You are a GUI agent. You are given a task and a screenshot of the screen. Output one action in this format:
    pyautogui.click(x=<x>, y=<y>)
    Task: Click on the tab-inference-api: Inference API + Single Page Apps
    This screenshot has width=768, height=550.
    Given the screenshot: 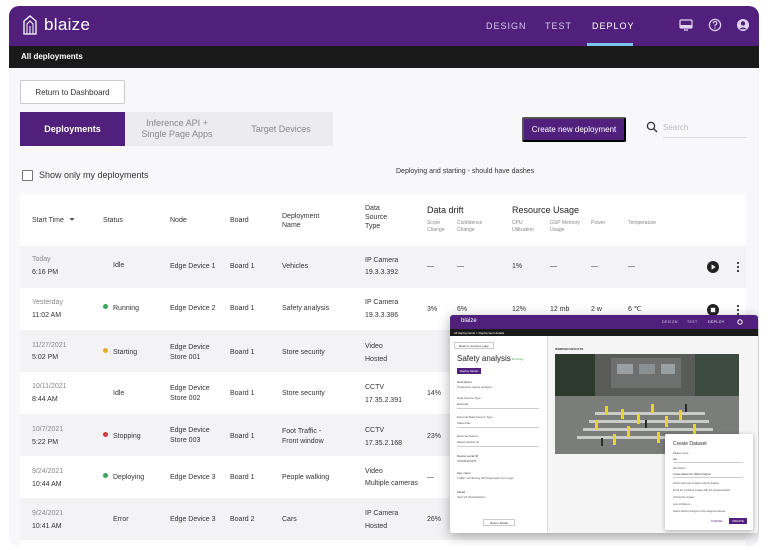 What is the action you would take?
    pyautogui.click(x=177, y=129)
    